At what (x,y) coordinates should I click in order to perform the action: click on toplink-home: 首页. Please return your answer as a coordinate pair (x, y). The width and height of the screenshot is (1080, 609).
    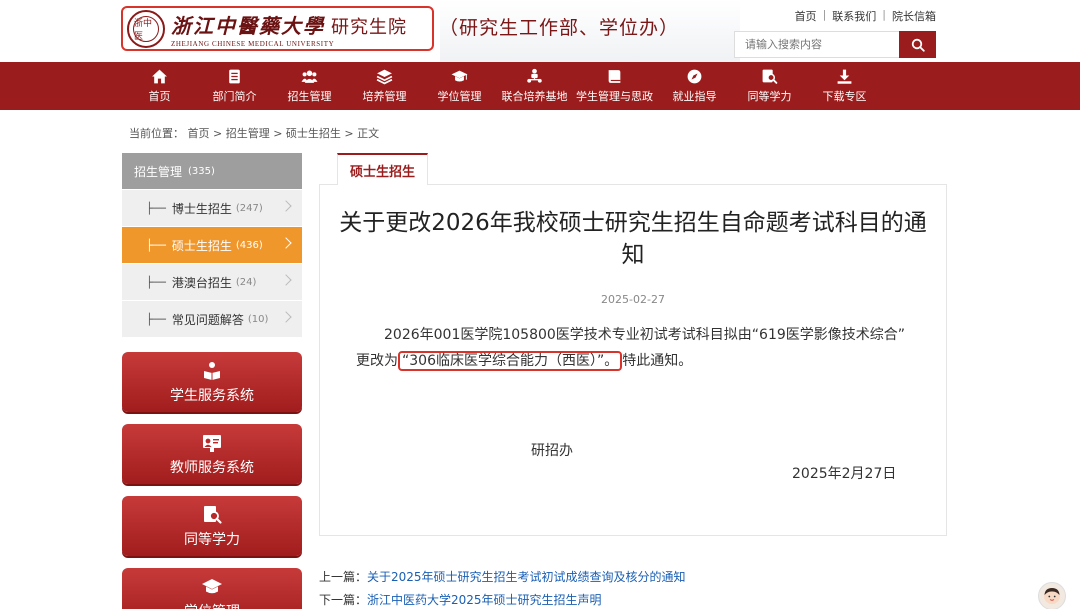
    Looking at the image, I should click on (806, 16).